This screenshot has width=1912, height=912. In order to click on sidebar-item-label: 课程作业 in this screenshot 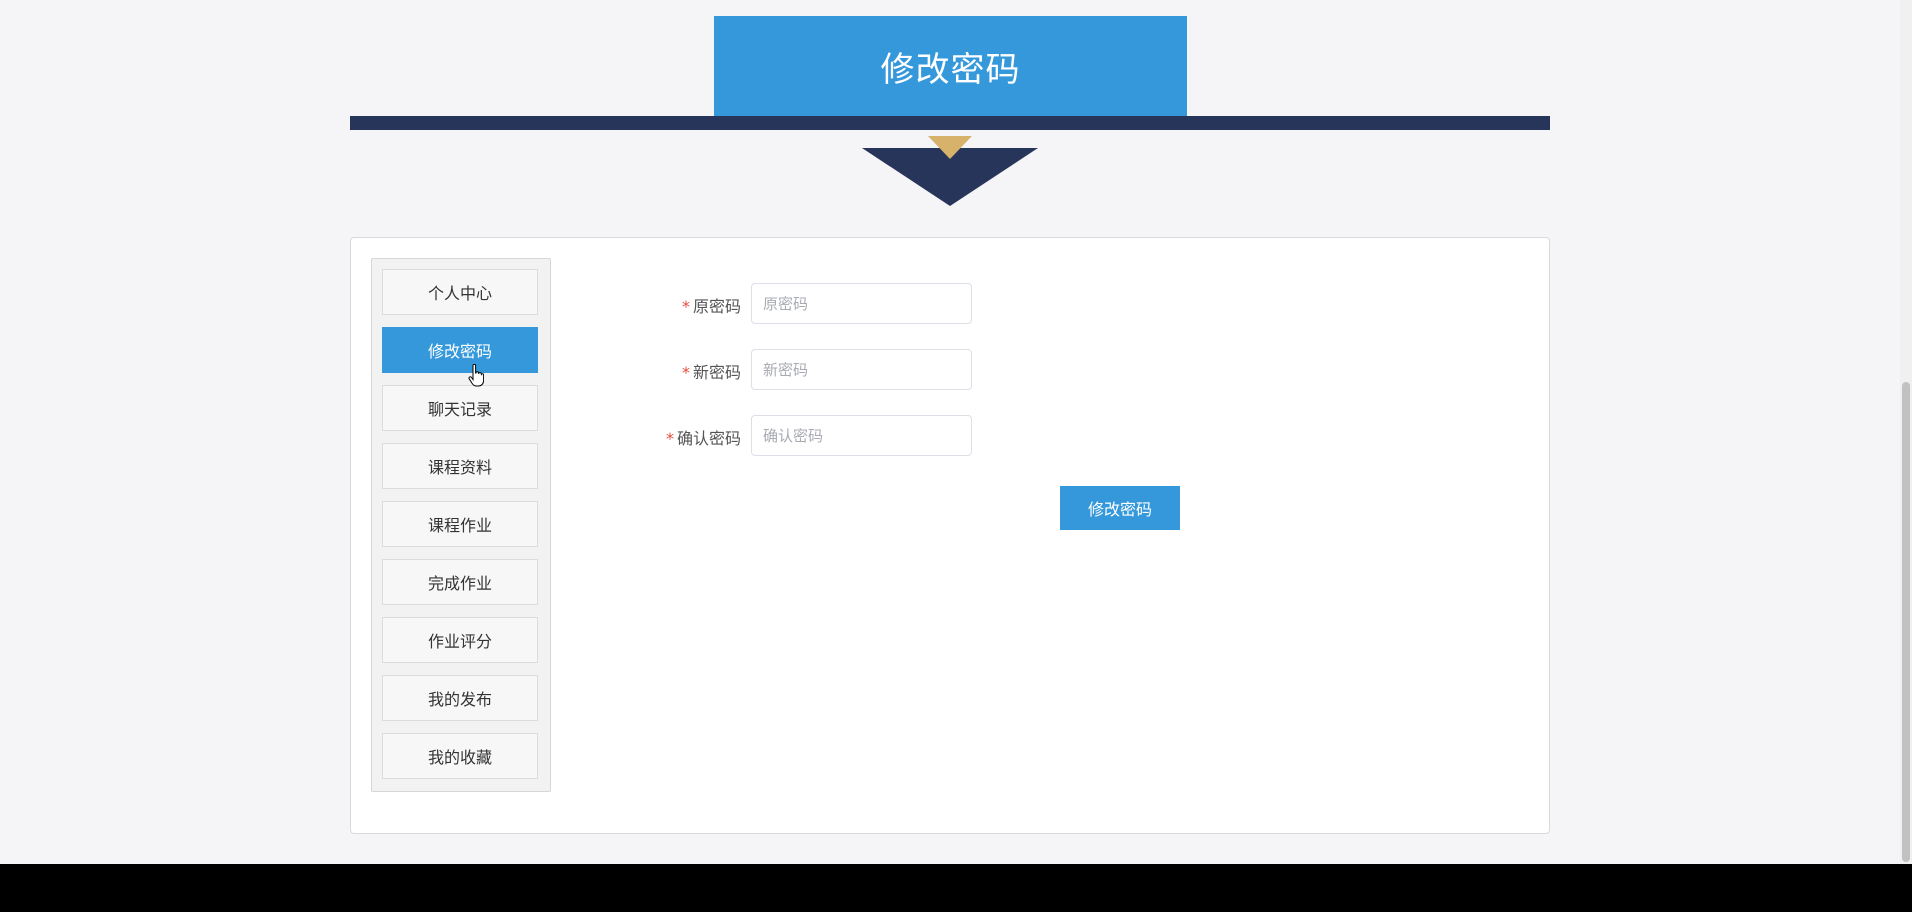, I will do `click(459, 525)`.